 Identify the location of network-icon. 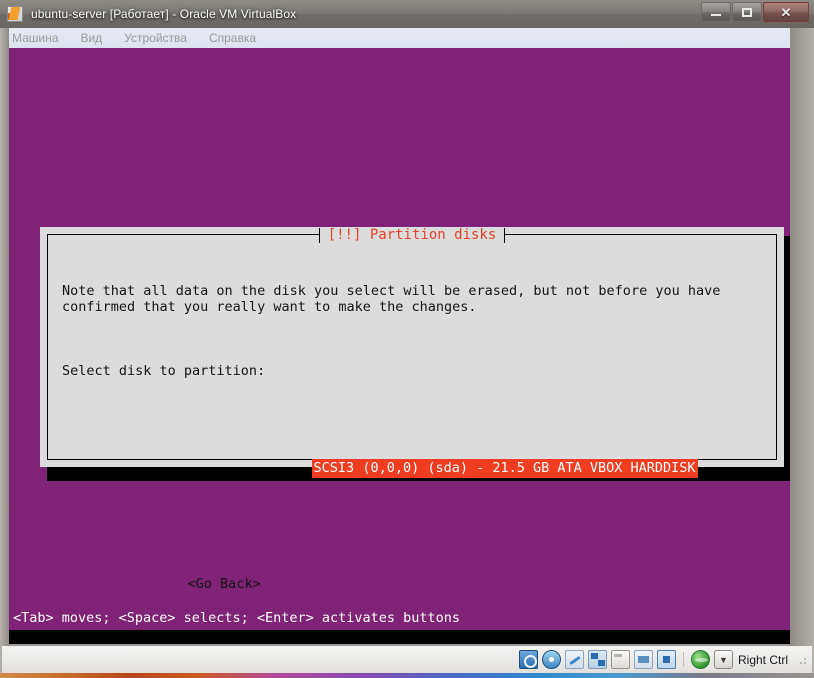
(597, 659).